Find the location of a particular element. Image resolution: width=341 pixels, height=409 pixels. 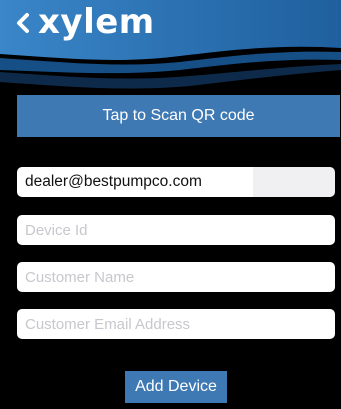

device-id-field is located at coordinates (176, 230).